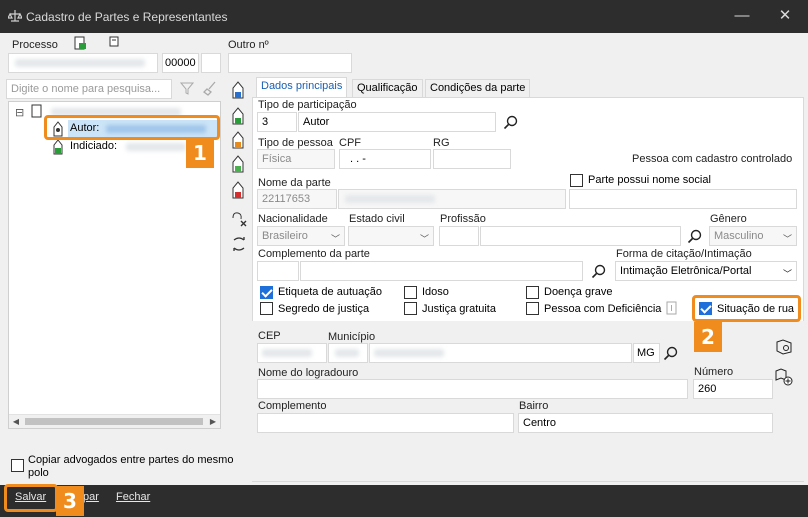 This screenshot has height=517, width=808. Describe the element at coordinates (17, 465) in the screenshot. I see `copy-lawyers-checkbox` at that location.